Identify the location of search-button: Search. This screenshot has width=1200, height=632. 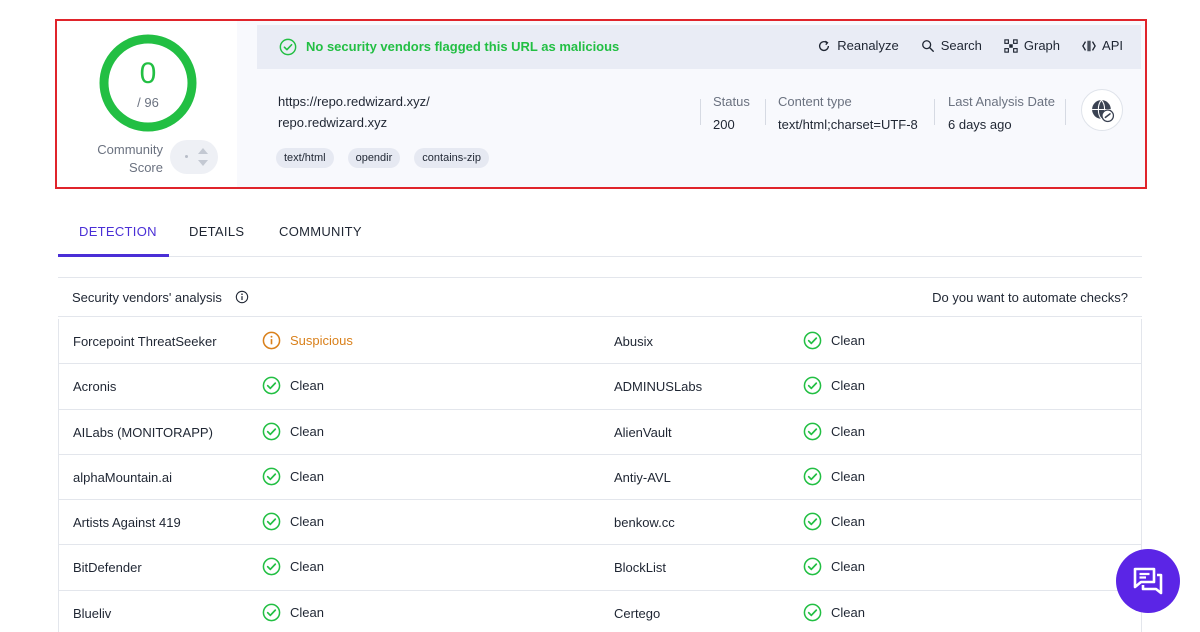
(951, 45).